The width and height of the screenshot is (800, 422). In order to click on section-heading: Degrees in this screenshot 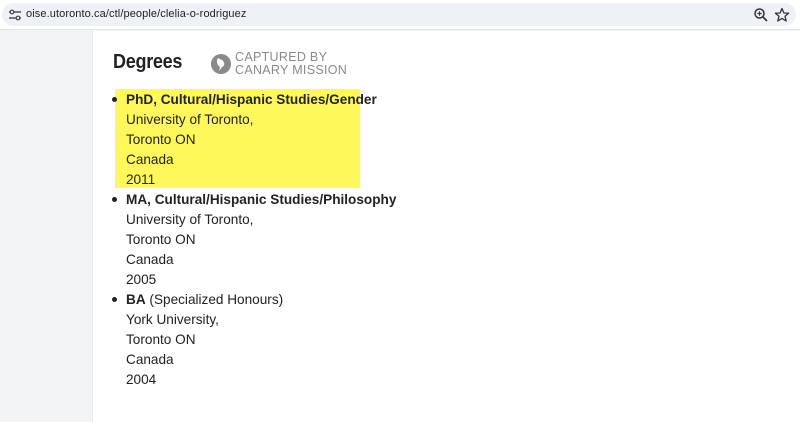, I will do `click(148, 62)`.